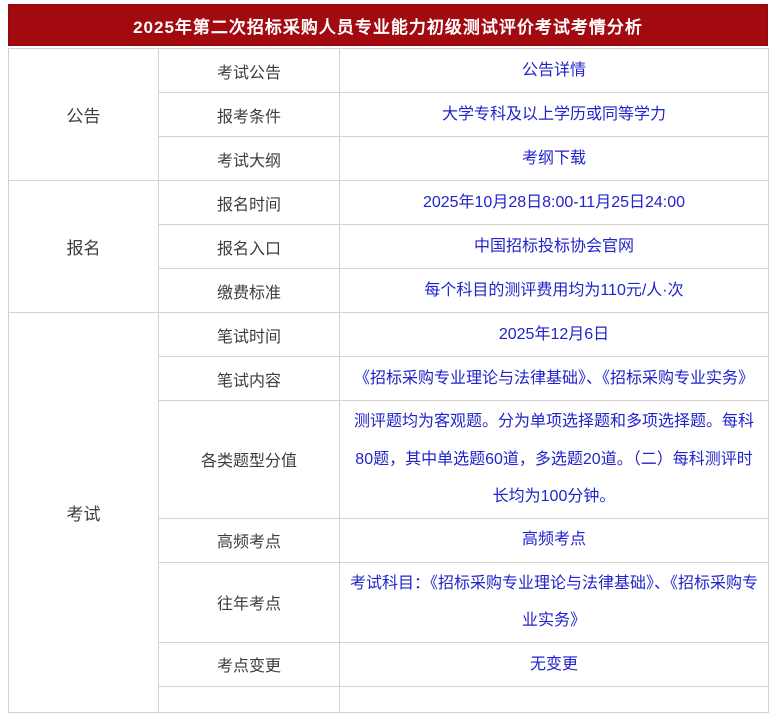 The height and width of the screenshot is (713, 774). Describe the element at coordinates (554, 114) in the screenshot. I see `eligibility-value: 大学专科及以上学历或同等学力` at that location.